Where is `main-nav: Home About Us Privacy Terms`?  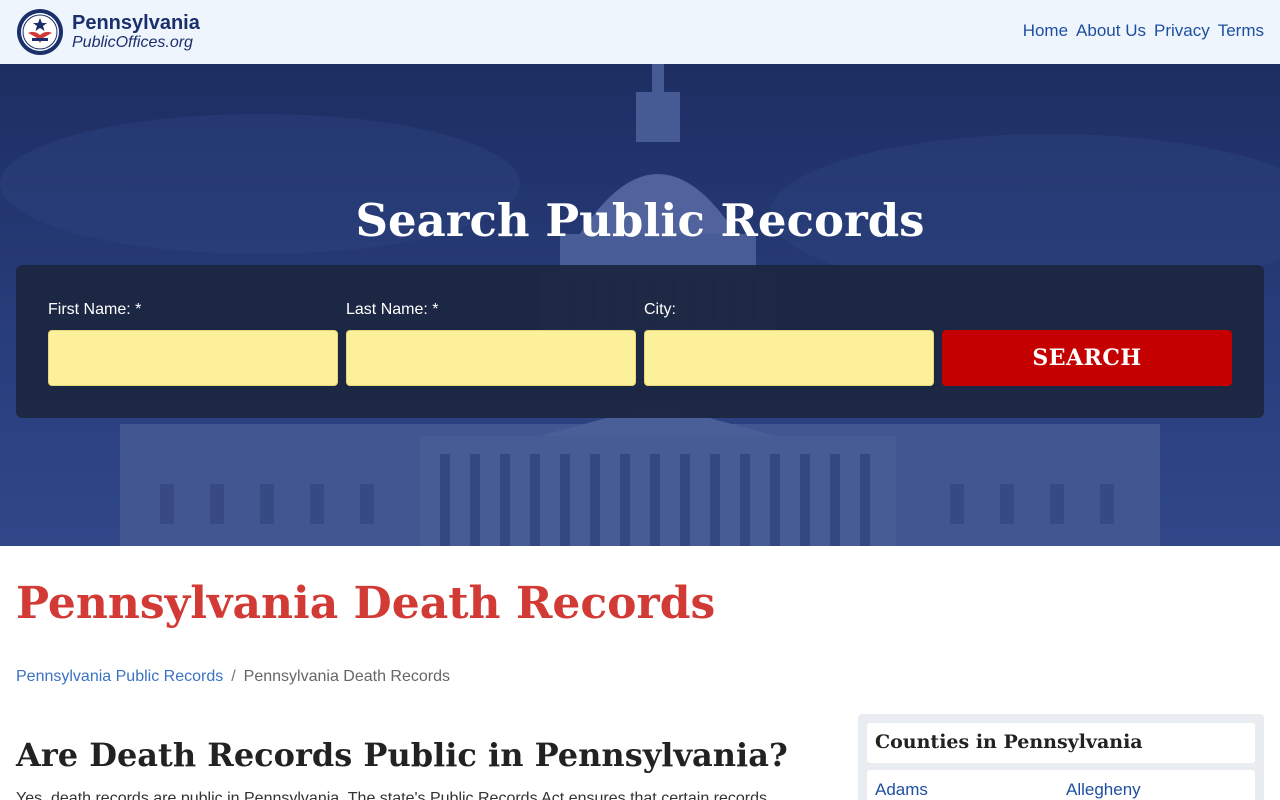
main-nav: Home About Us Privacy Terms is located at coordinates (1143, 31).